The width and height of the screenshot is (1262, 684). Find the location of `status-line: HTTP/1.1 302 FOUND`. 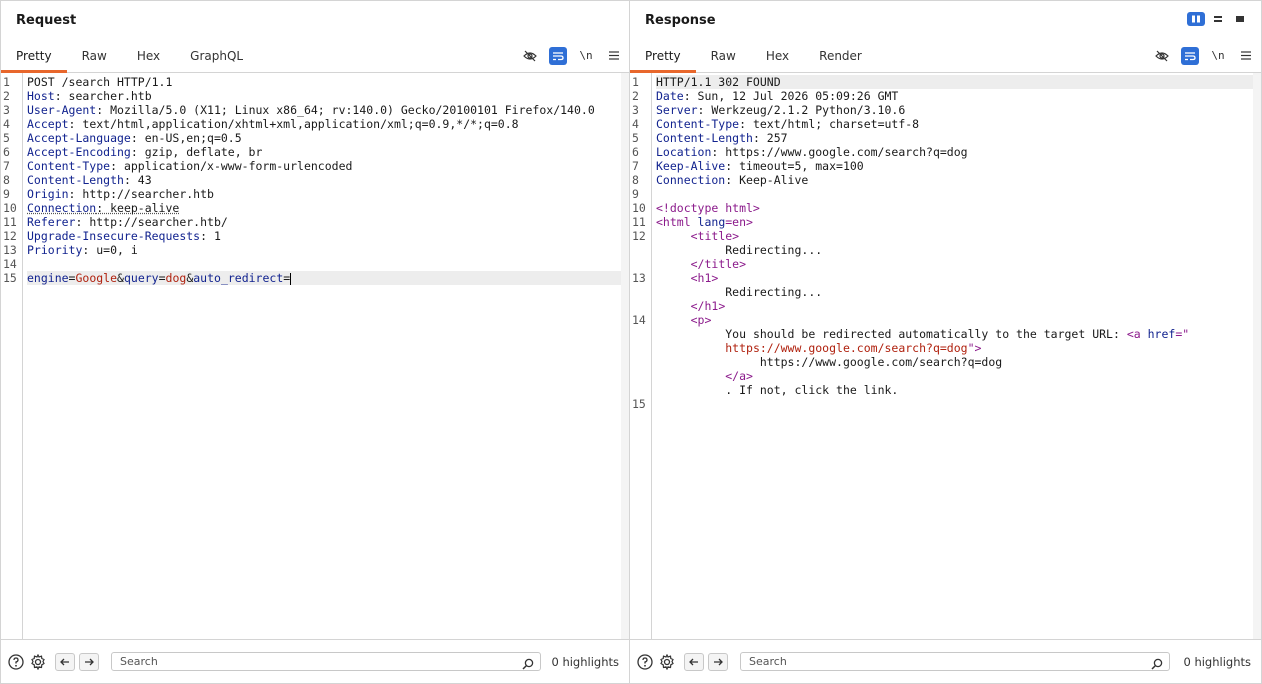

status-line: HTTP/1.1 302 FOUND is located at coordinates (718, 82).